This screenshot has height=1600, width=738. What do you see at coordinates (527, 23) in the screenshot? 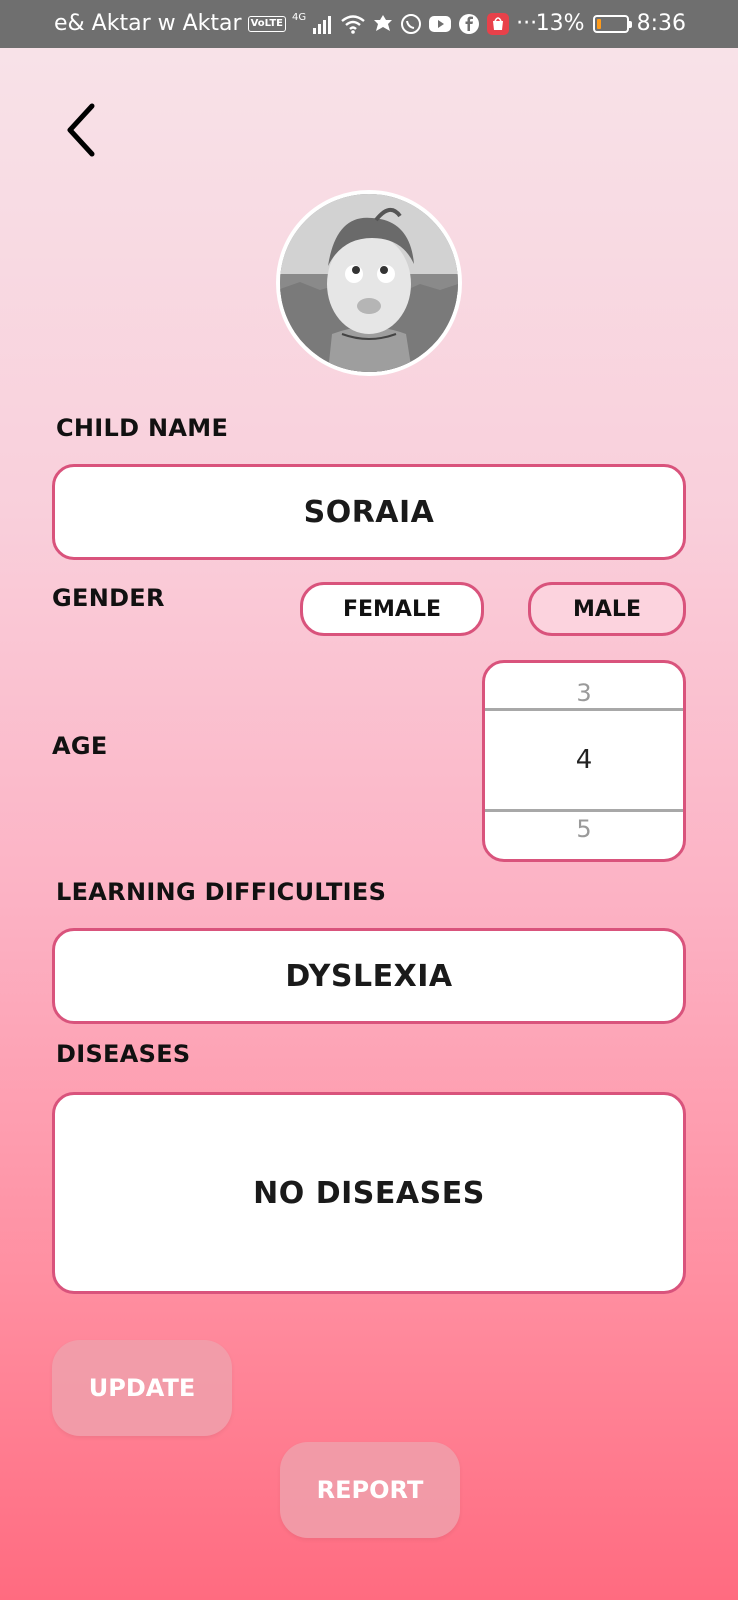
I see `more-notifications: ···` at bounding box center [527, 23].